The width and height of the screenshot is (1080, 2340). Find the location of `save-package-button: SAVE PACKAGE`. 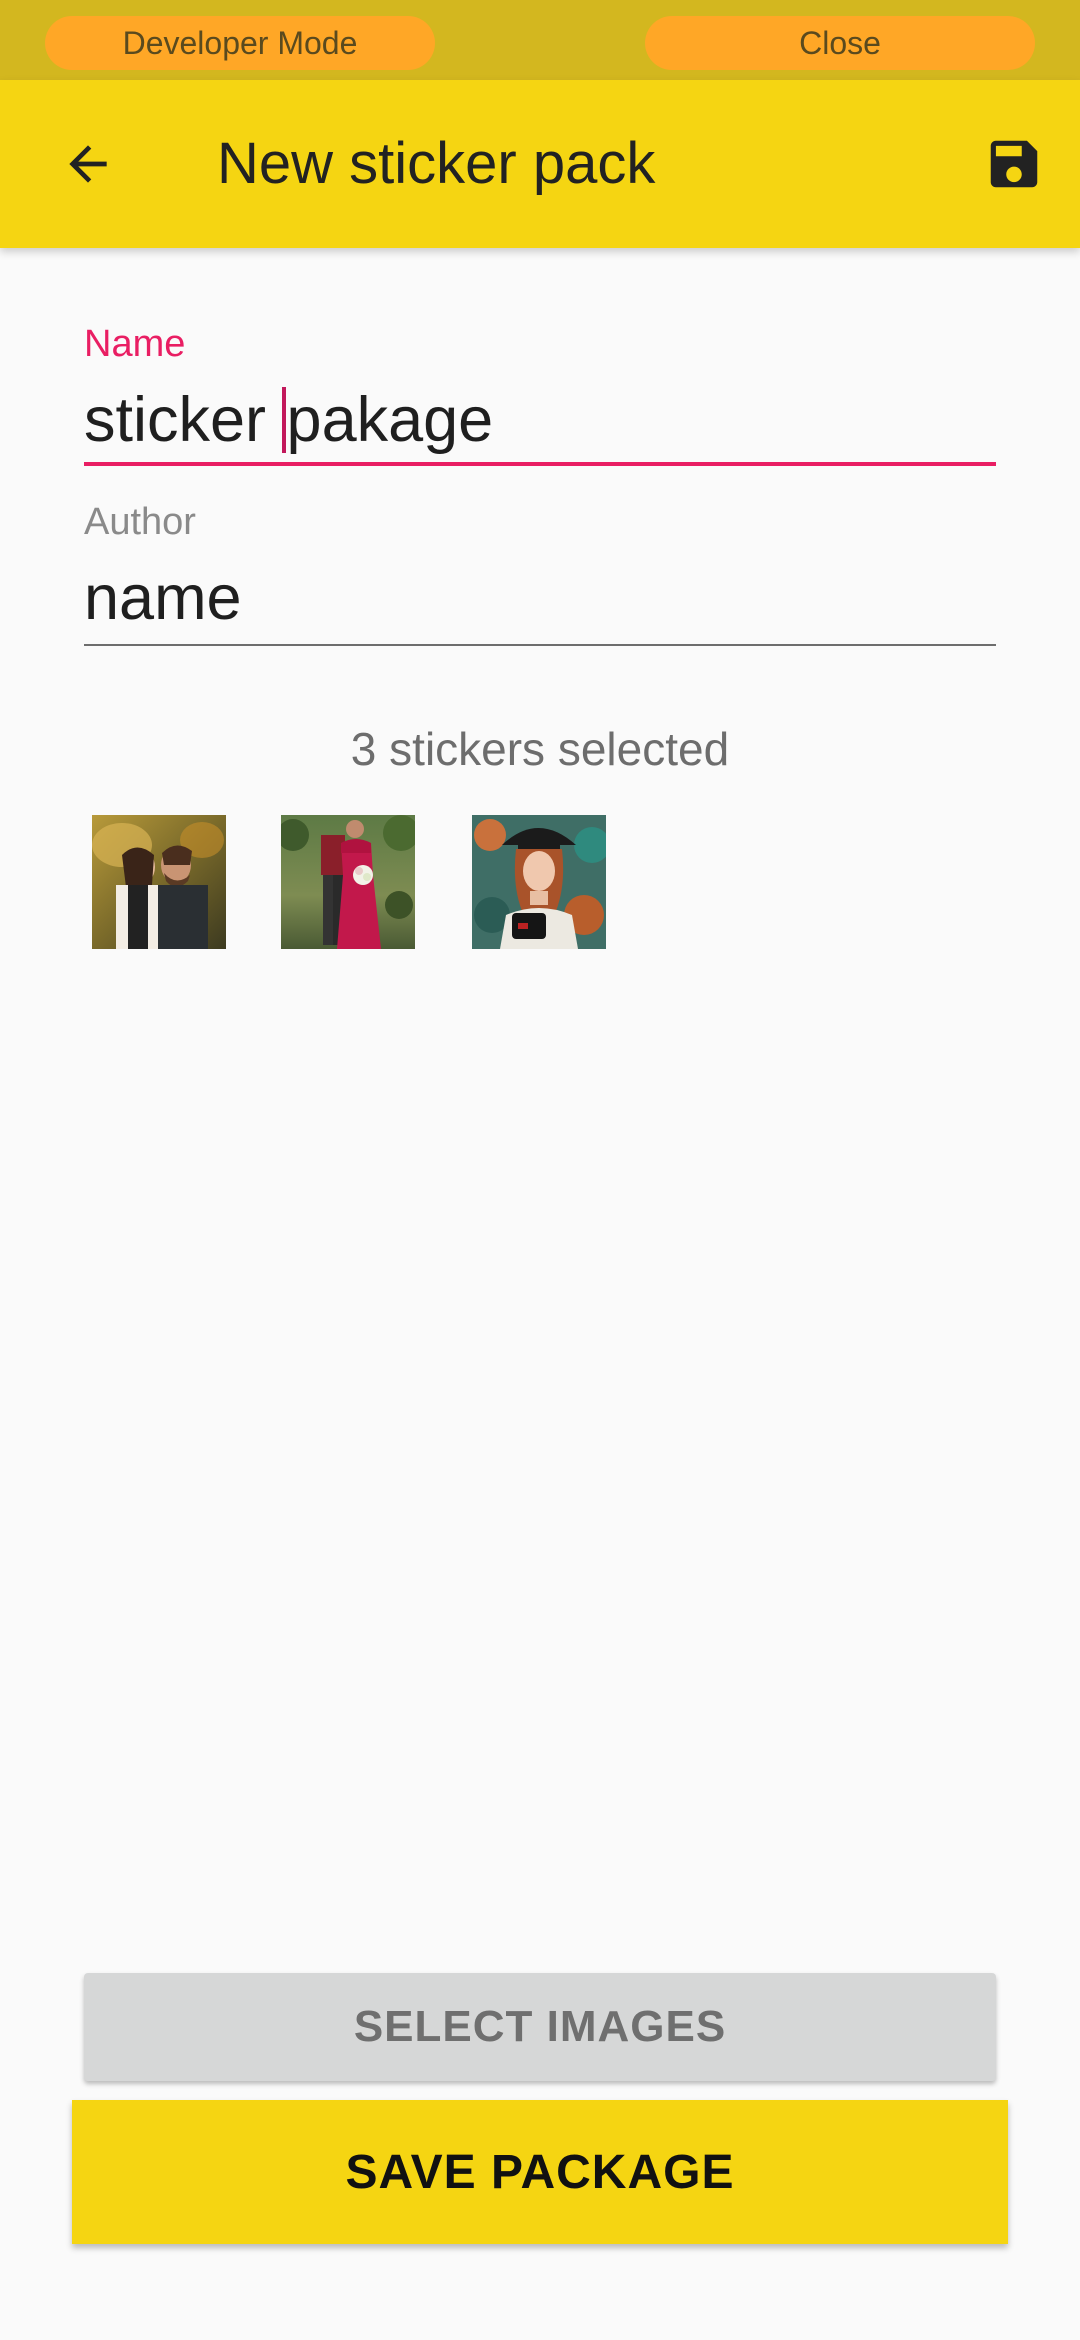

save-package-button: SAVE PACKAGE is located at coordinates (540, 2172).